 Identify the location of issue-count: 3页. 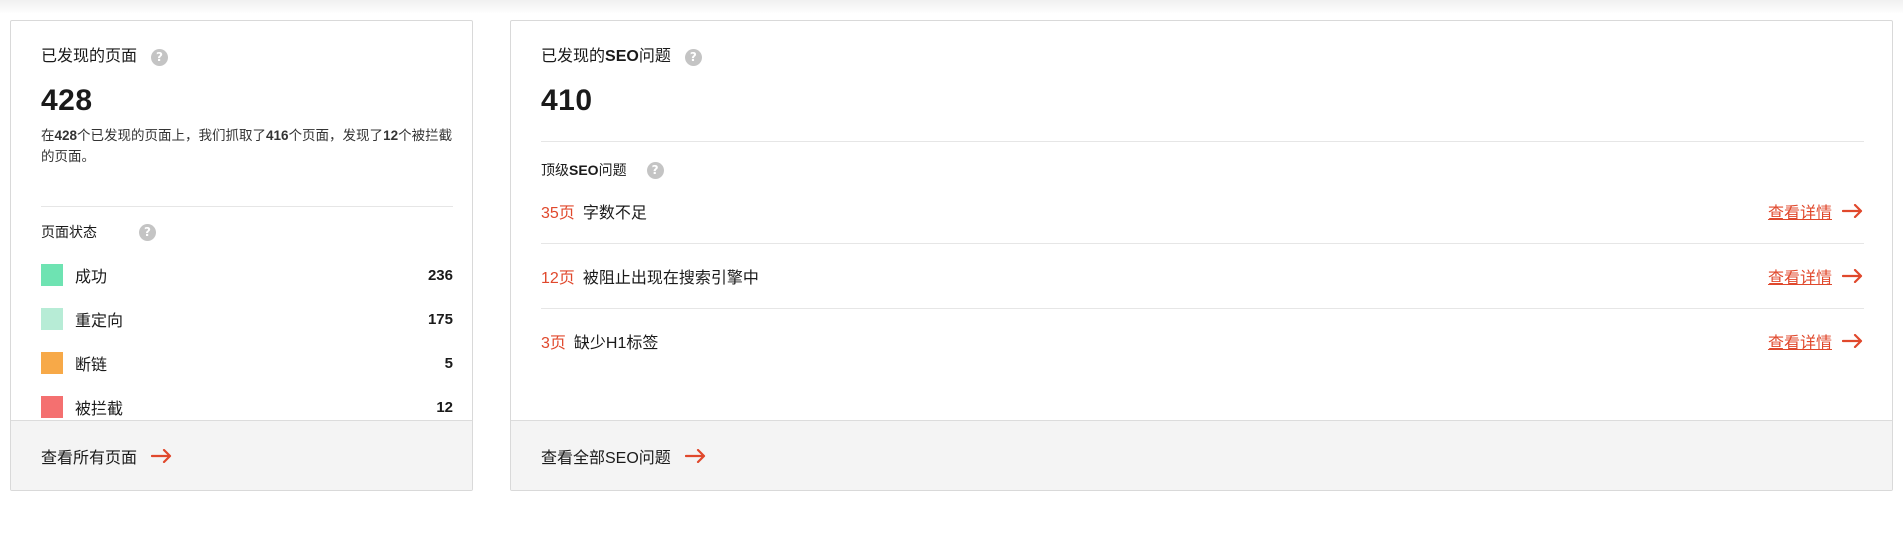
(553, 343).